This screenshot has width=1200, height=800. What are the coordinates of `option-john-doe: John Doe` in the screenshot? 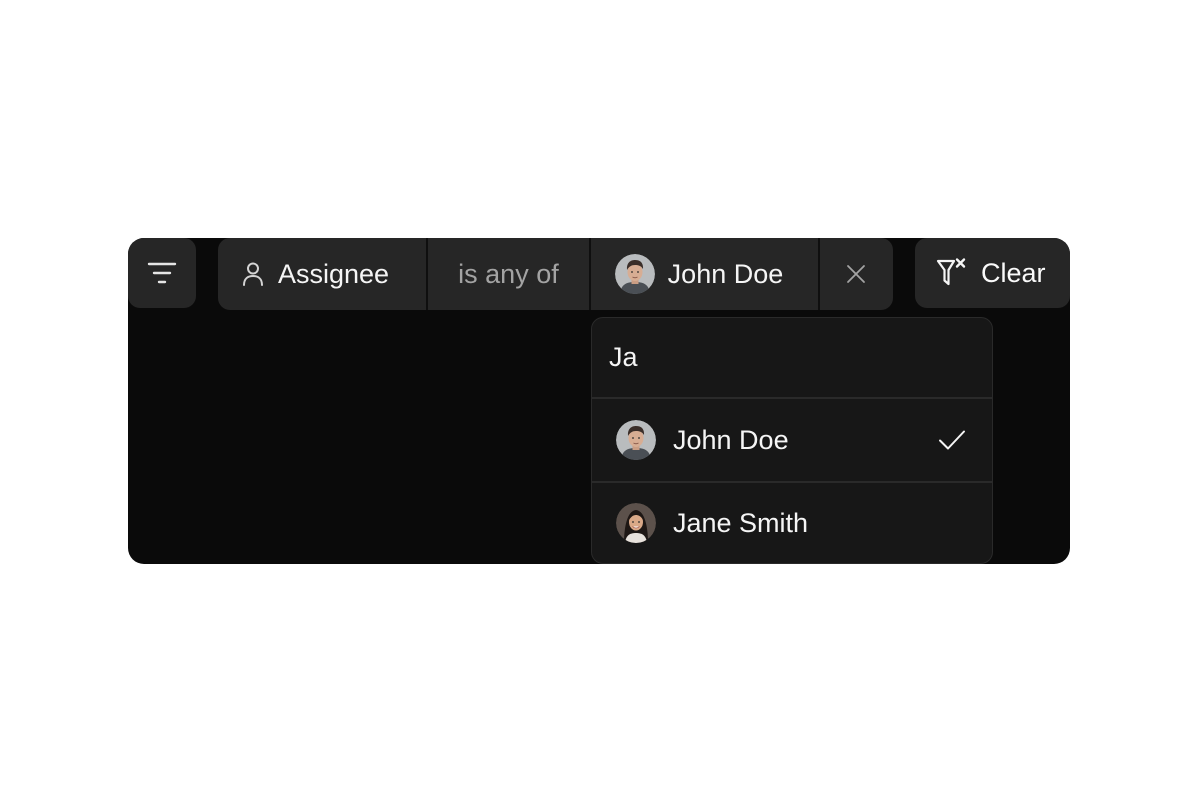 It's located at (792, 440).